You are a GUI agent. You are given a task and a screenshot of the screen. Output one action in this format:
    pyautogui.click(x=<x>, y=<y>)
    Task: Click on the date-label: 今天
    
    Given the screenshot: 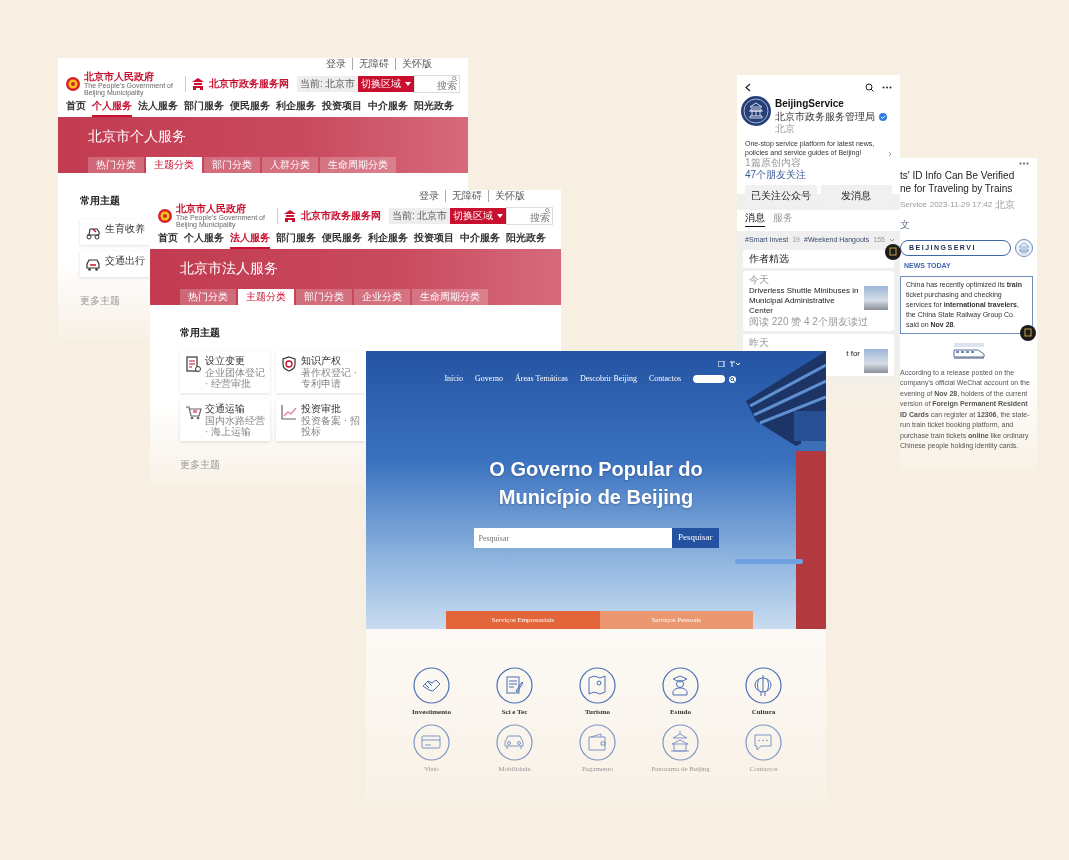 What is the action you would take?
    pyautogui.click(x=759, y=279)
    